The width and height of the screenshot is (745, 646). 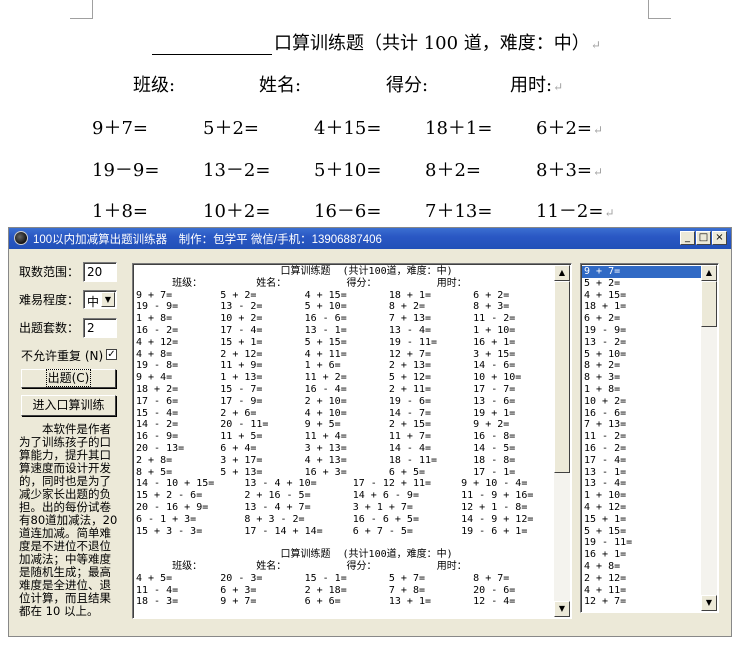 I want to click on info-time-label: 用时:↵, so click(x=536, y=84).